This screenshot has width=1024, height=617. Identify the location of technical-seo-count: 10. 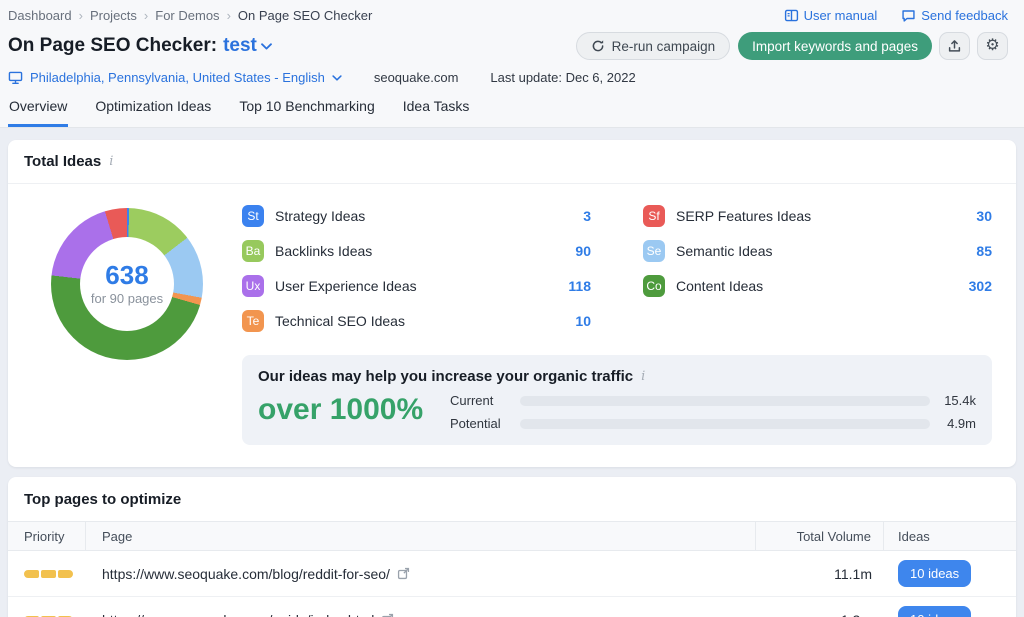
(583, 321).